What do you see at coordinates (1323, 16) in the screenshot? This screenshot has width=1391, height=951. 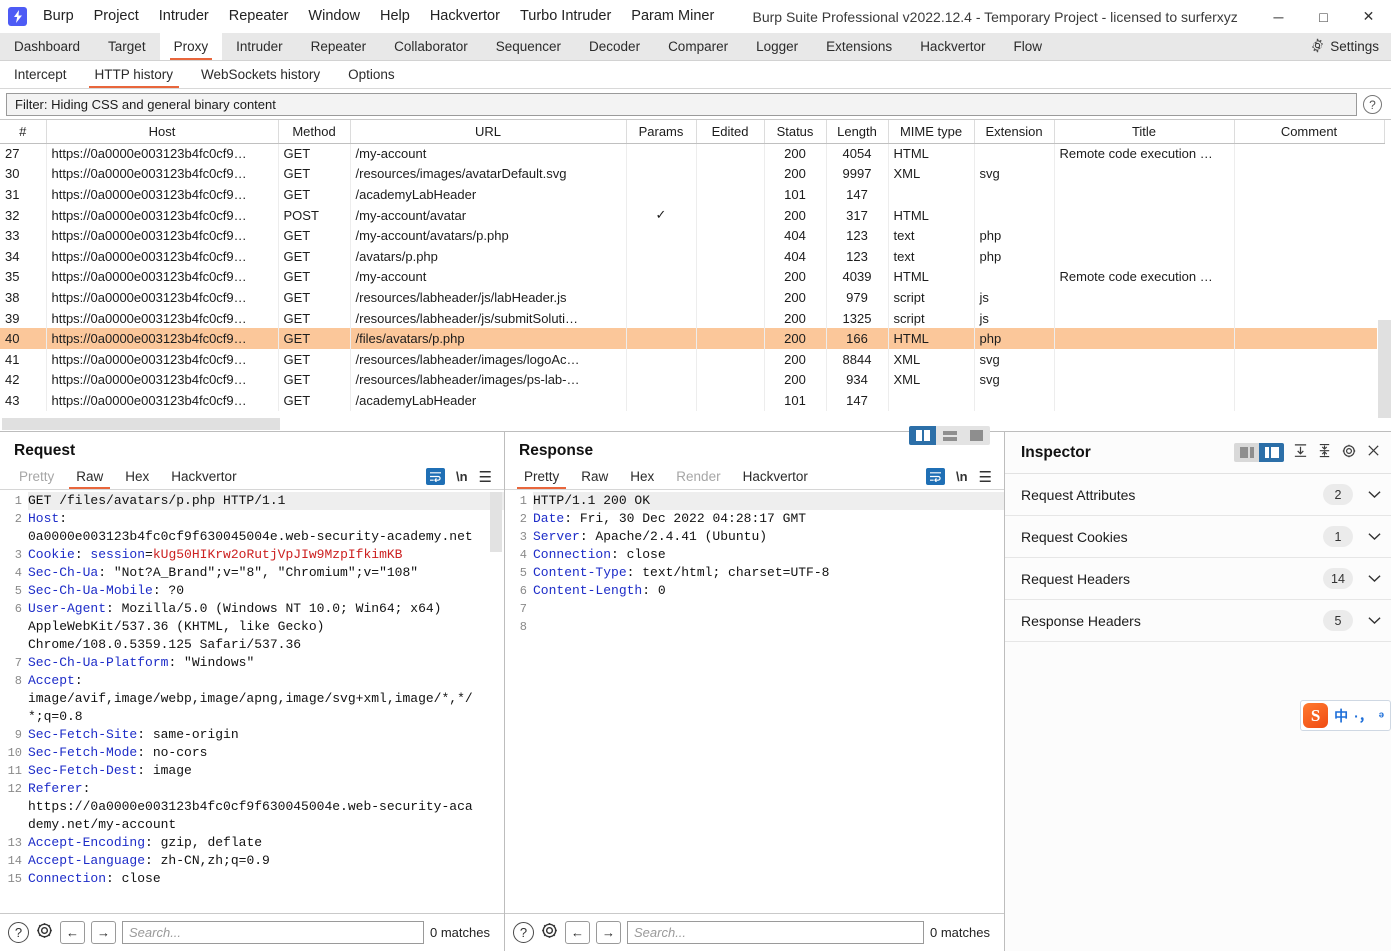 I see `maximize-button: □` at bounding box center [1323, 16].